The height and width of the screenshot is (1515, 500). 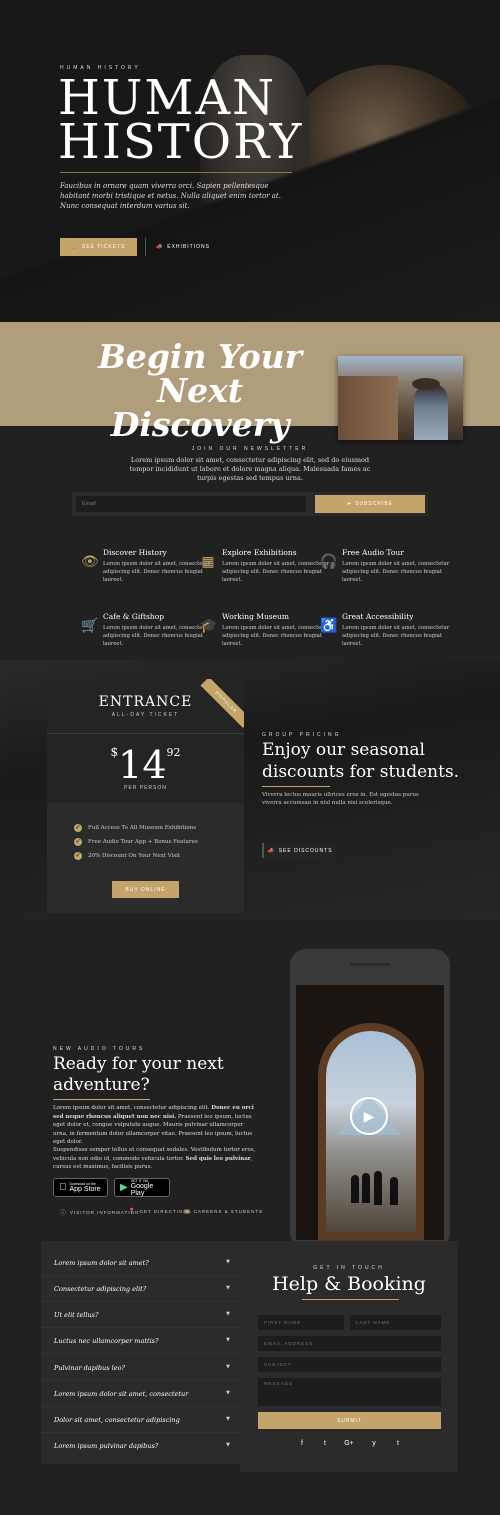 I want to click on submit-button: SUBMIT, so click(x=349, y=1420).